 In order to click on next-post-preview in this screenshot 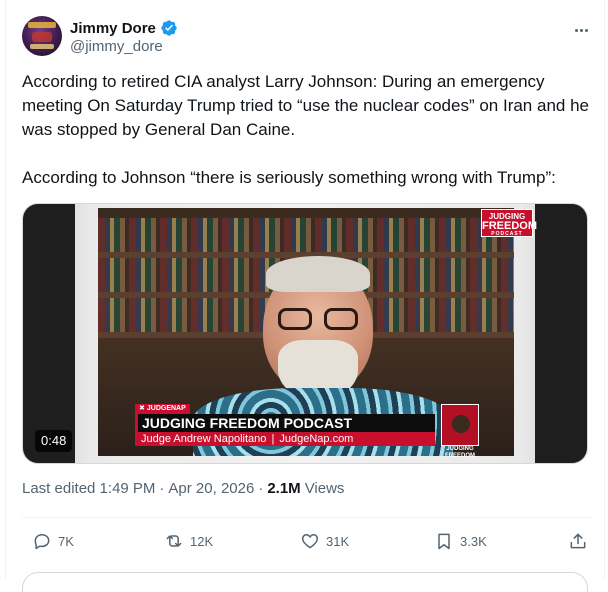, I will do `click(305, 582)`.